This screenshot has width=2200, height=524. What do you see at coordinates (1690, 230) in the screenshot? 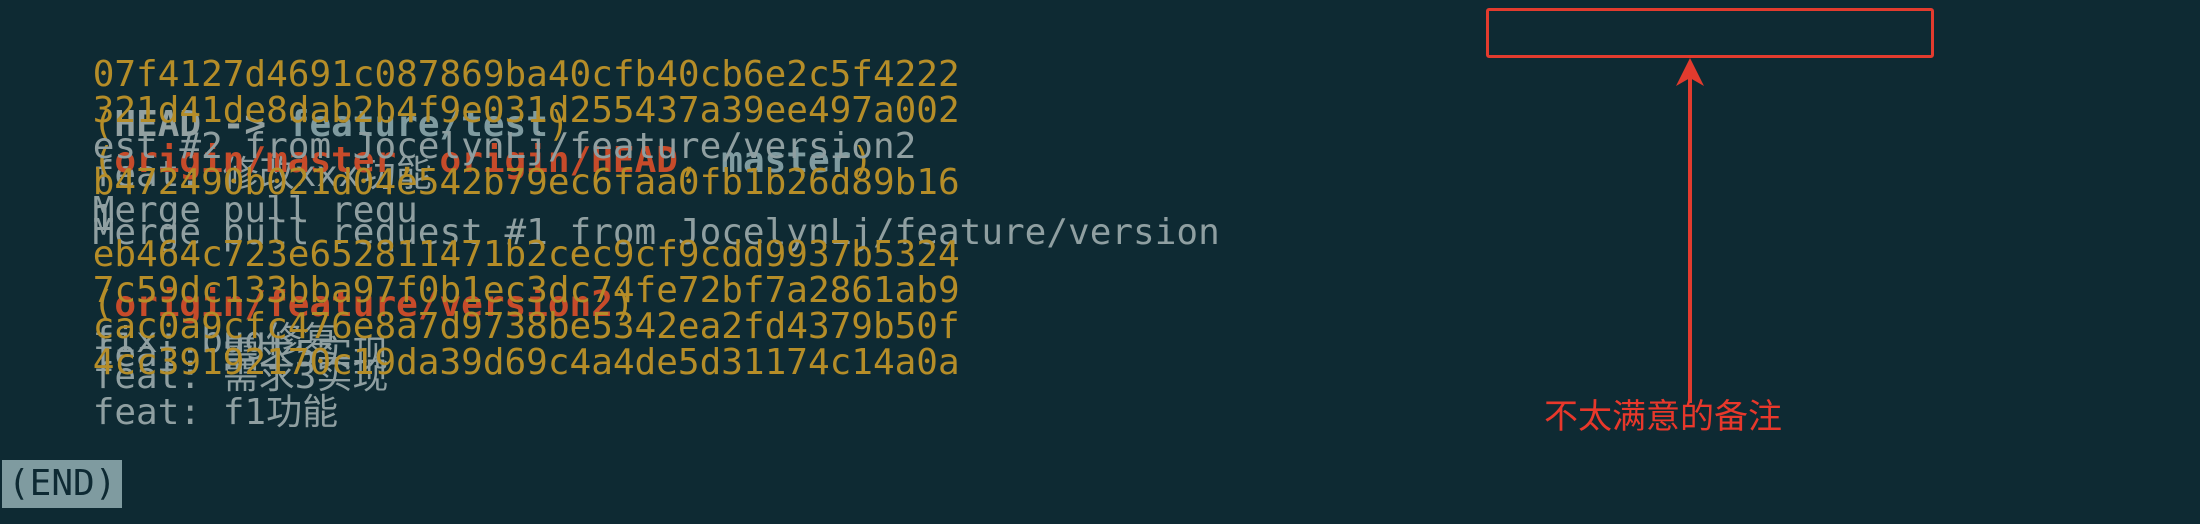
I see `arrow-up-icon` at bounding box center [1690, 230].